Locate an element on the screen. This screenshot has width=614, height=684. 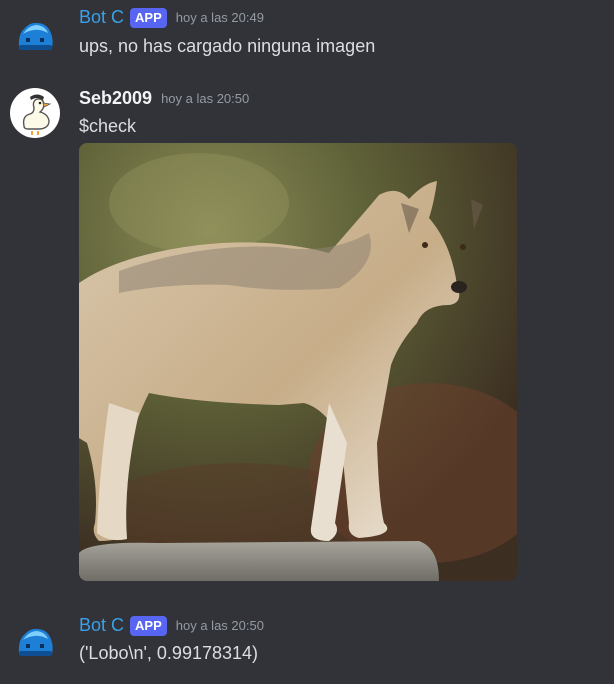
duck-icon is located at coordinates (37, 114).